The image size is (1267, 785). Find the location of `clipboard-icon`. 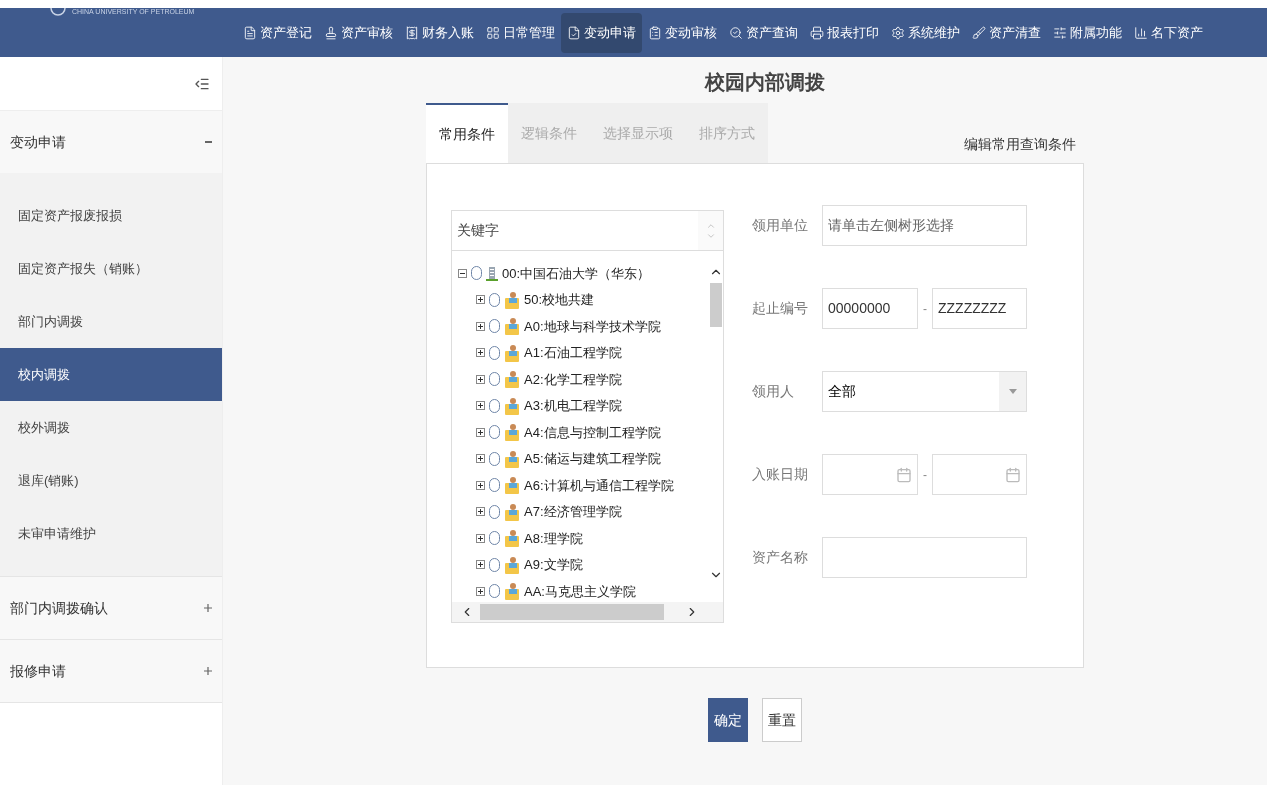

clipboard-icon is located at coordinates (655, 32).